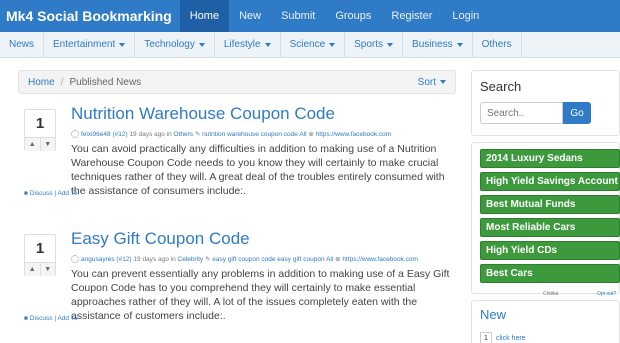 Image resolution: width=620 pixels, height=343 pixels. I want to click on new-panel: New 1 click here, so click(545, 321).